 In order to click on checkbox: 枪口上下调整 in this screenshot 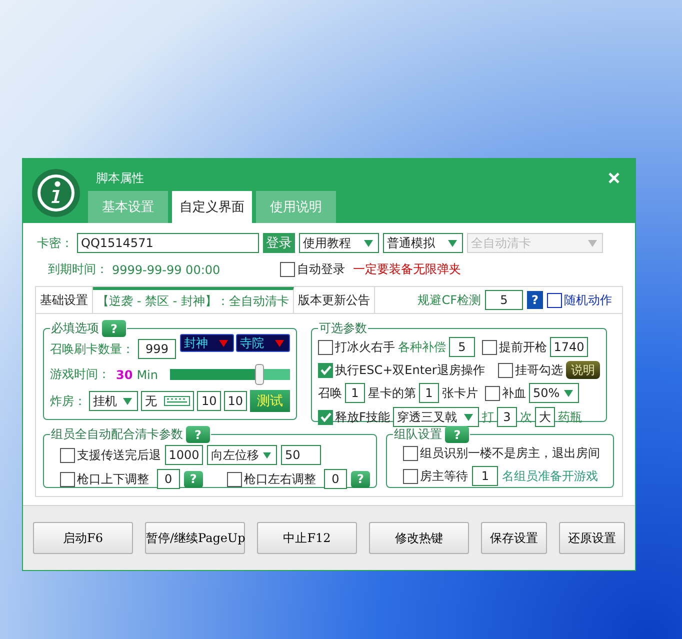, I will do `click(104, 479)`.